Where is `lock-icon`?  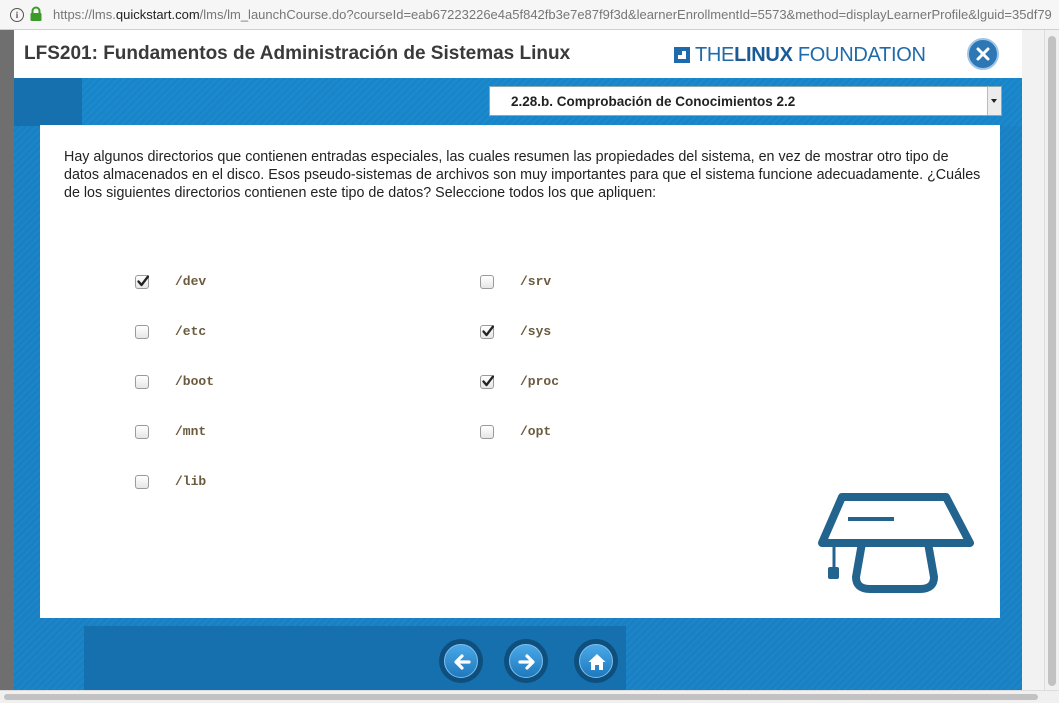 lock-icon is located at coordinates (36, 13).